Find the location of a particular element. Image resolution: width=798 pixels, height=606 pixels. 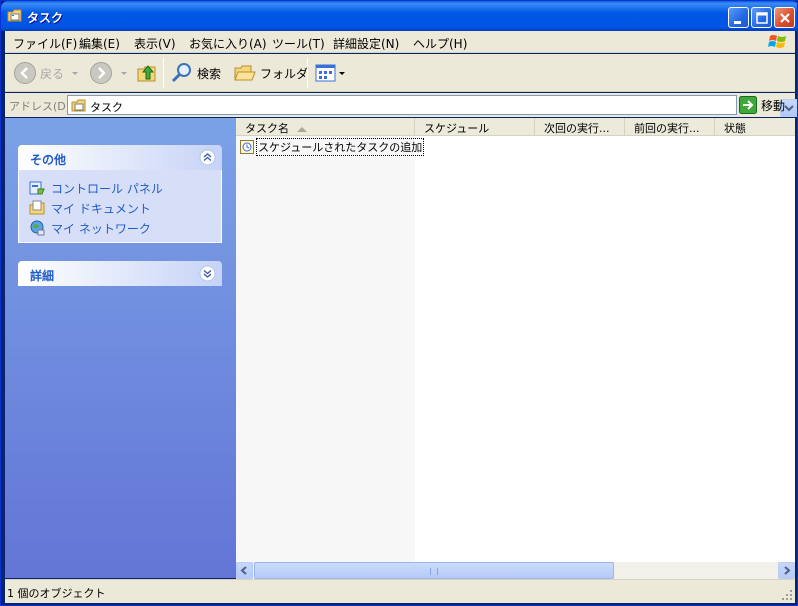

add-task-icon is located at coordinates (247, 147).